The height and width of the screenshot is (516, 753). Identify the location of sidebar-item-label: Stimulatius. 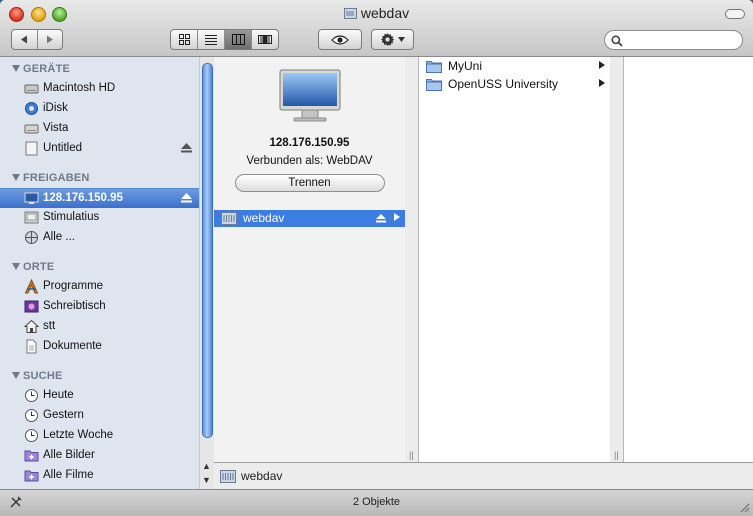
(71, 217).